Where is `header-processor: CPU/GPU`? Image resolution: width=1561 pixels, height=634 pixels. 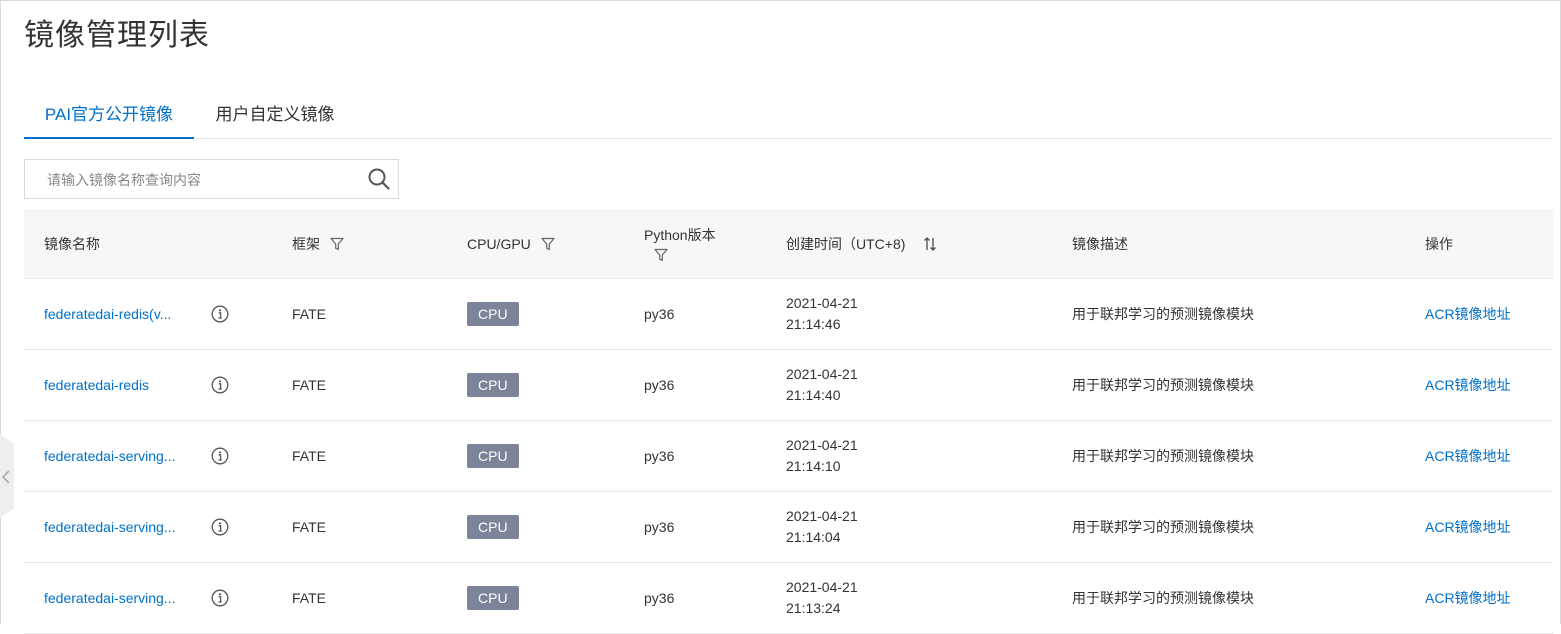 header-processor: CPU/GPU is located at coordinates (511, 243).